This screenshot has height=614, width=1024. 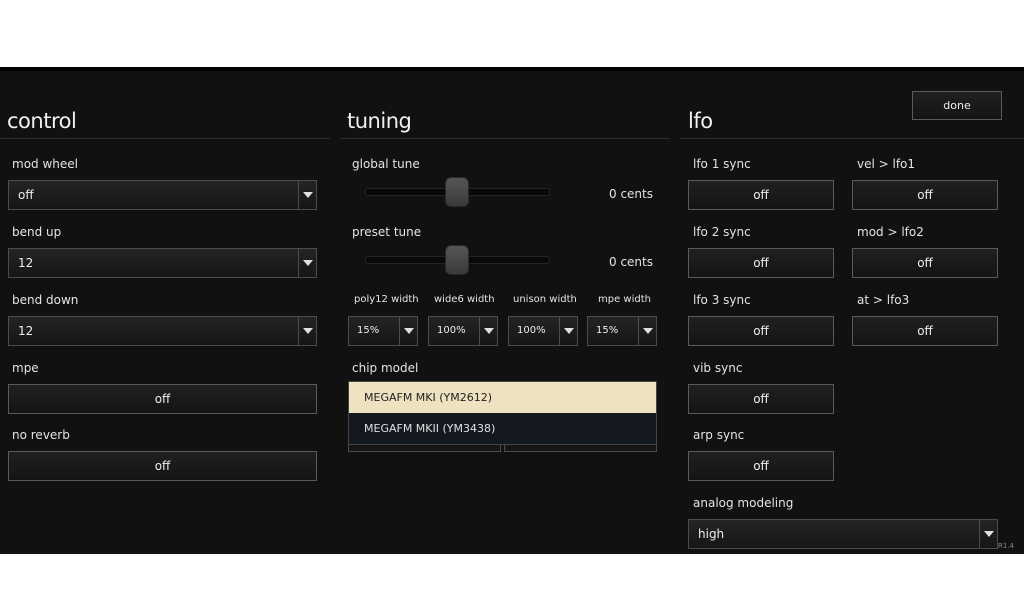 What do you see at coordinates (162, 331) in the screenshot?
I see `bend-down-dropdown: 12` at bounding box center [162, 331].